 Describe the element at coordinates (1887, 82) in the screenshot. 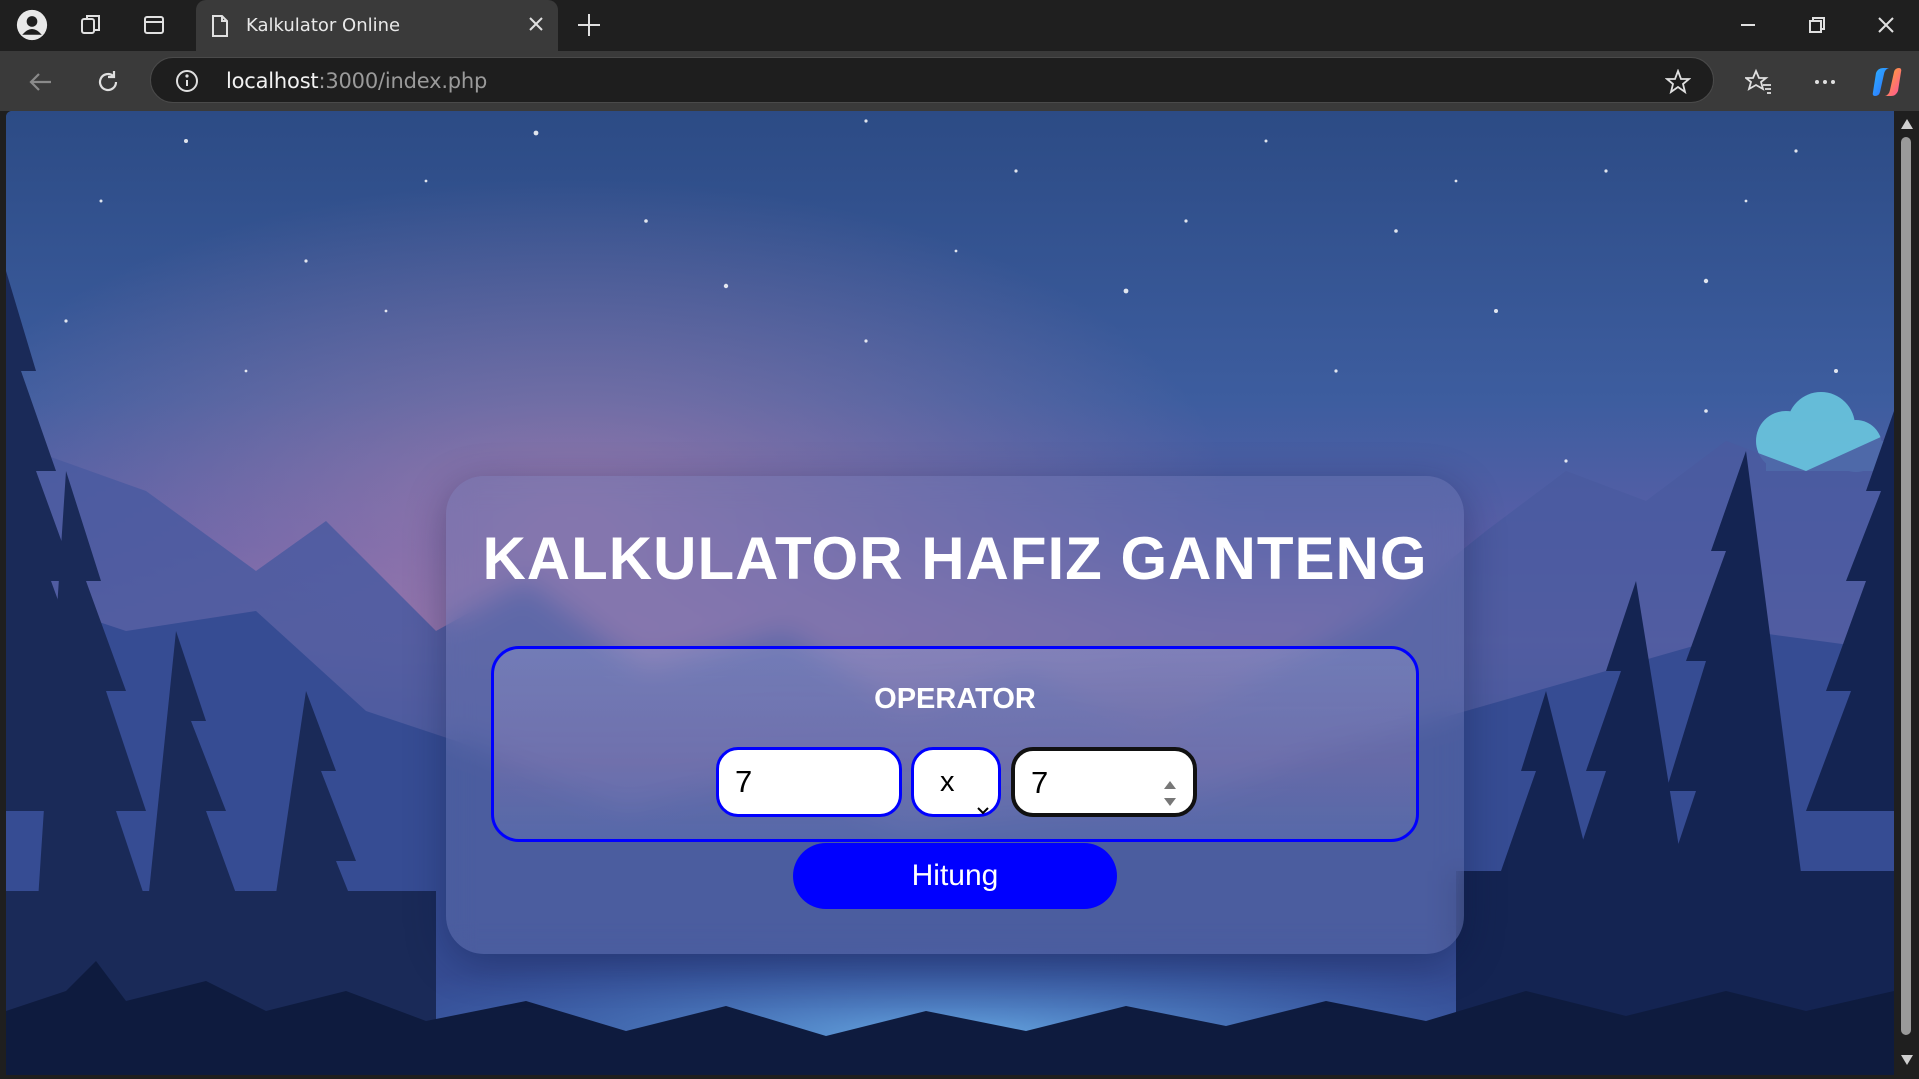

I see `copilot-icon` at that location.